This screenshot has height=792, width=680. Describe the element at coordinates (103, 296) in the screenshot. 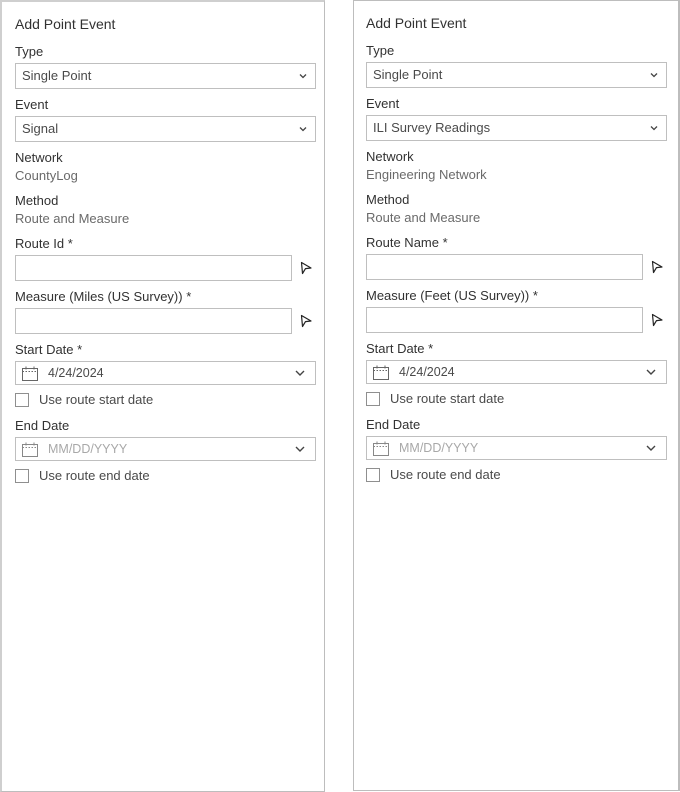

I see `measure-label: Measure (Miles (US Survey)) *` at that location.